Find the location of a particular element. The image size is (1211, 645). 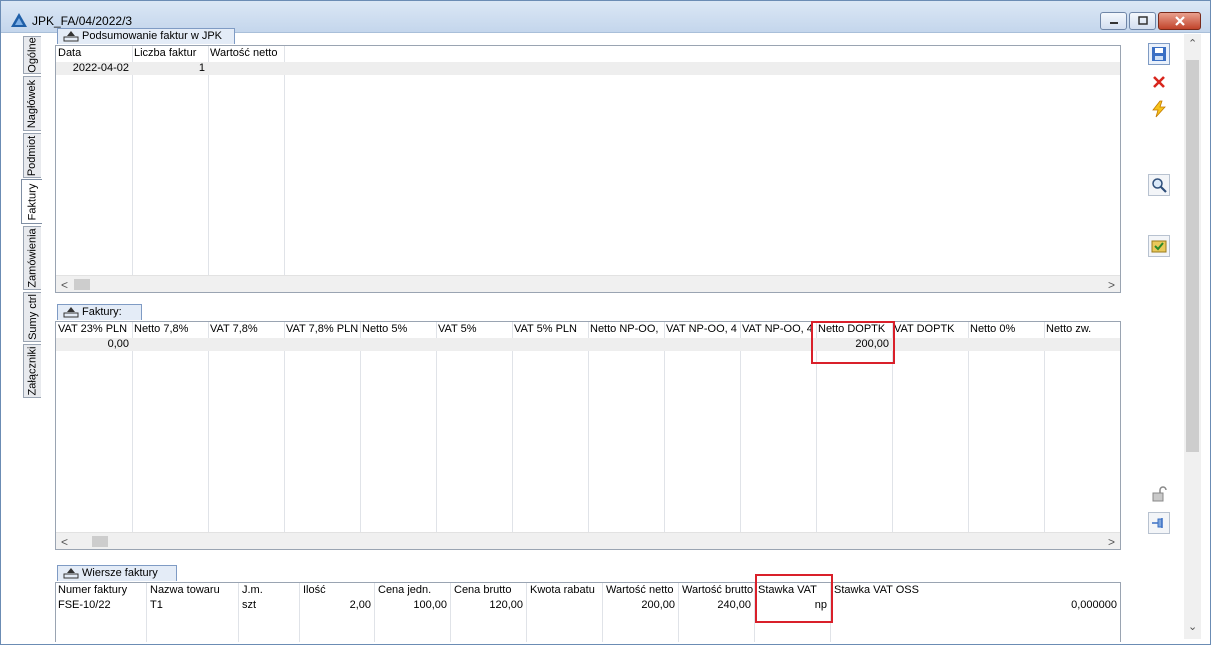

tab-podmiot: Podmiot is located at coordinates (32, 155).